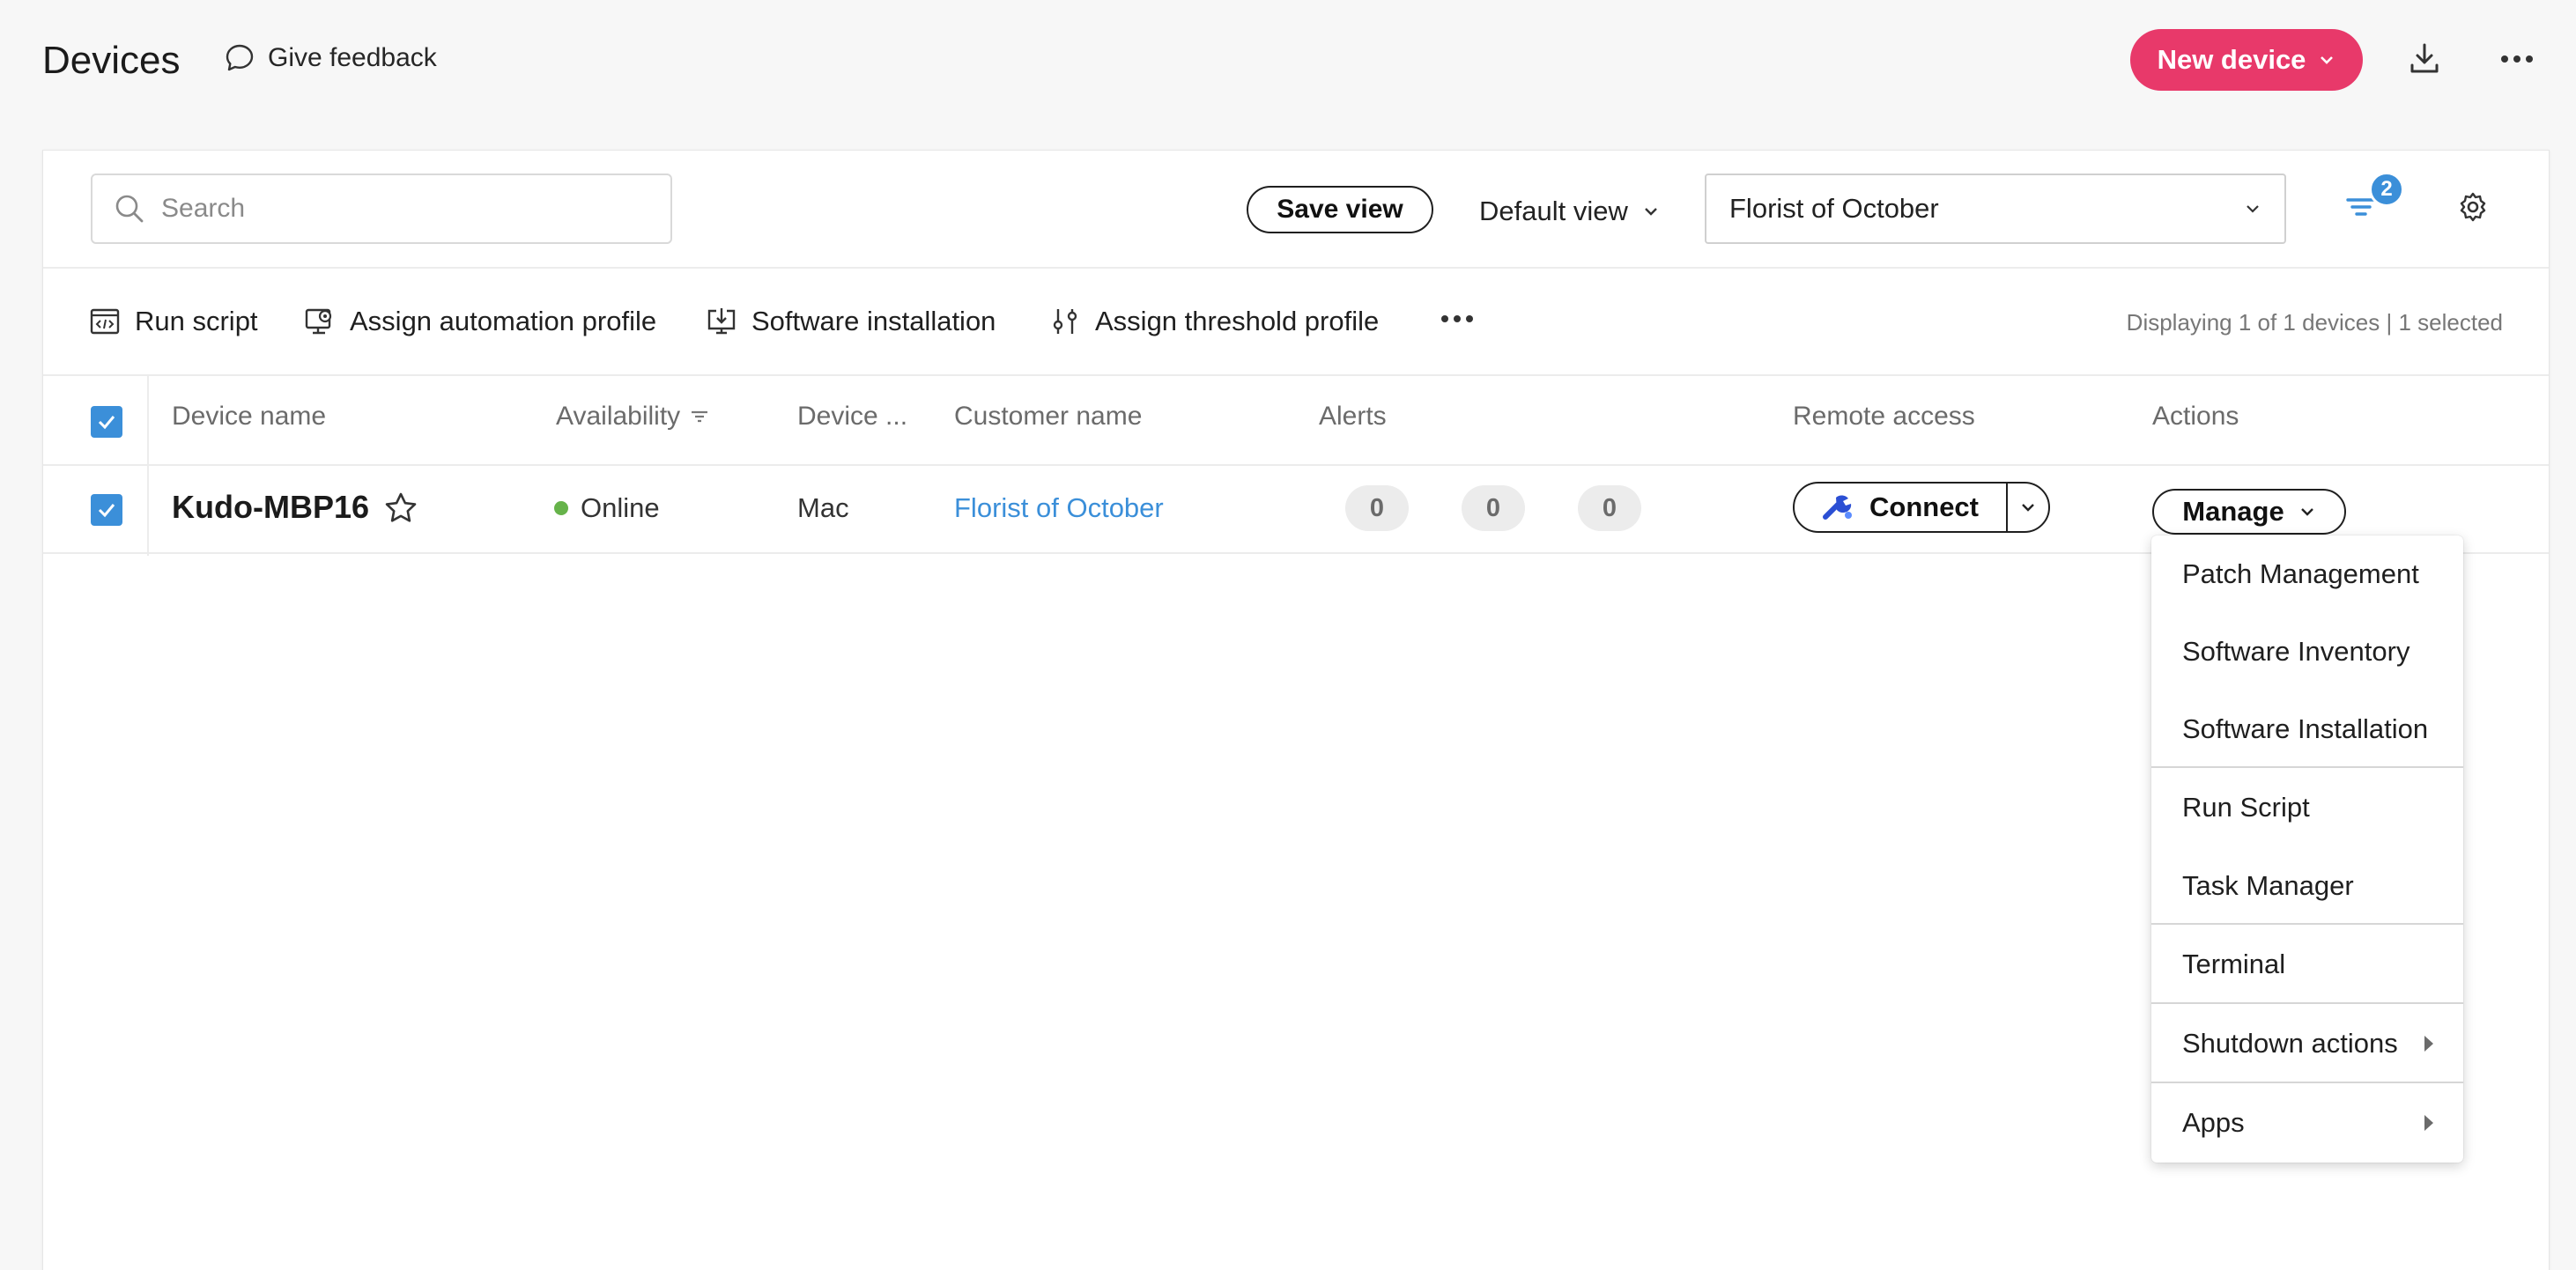 The height and width of the screenshot is (1270, 2576). I want to click on give-feedback-label: Give feedback, so click(353, 58).